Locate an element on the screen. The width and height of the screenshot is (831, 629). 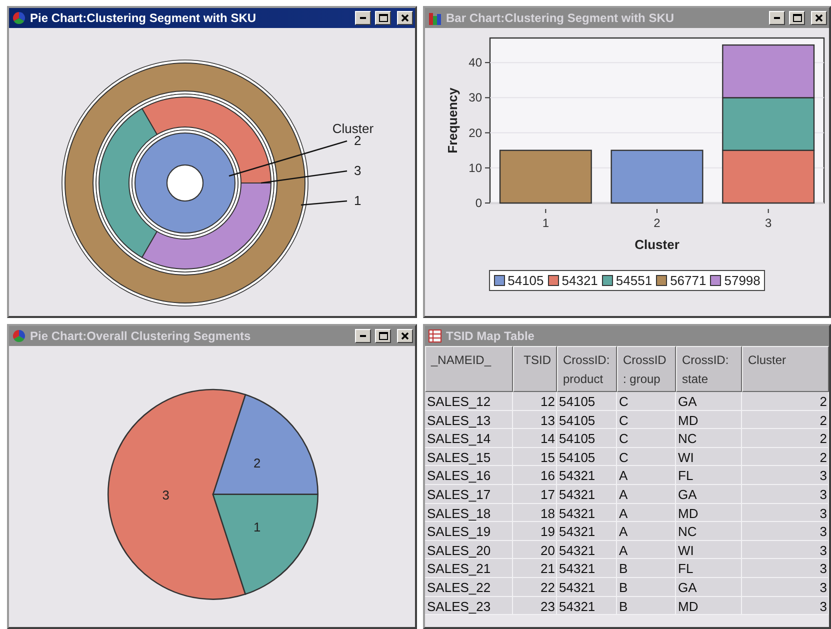
y-tick-label: 10 is located at coordinates (475, 167).